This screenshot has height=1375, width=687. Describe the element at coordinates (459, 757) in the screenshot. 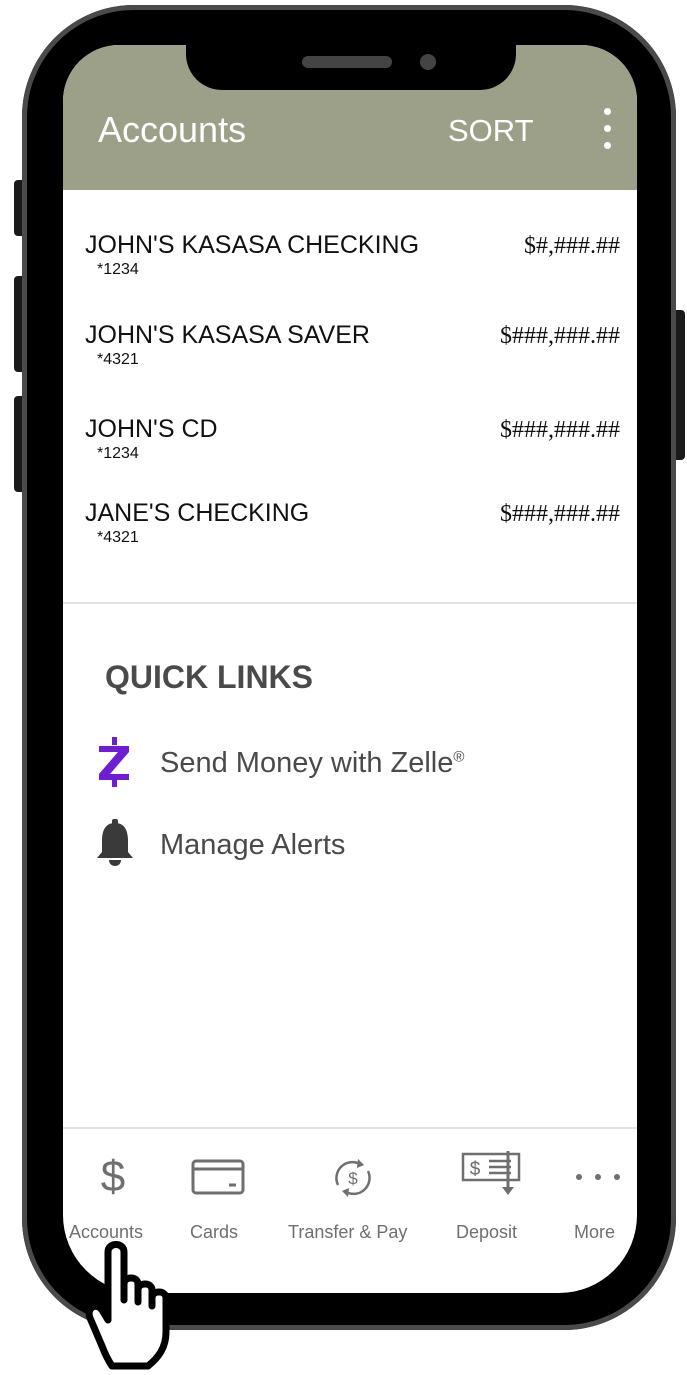

I see `registered-mark: ®` at that location.